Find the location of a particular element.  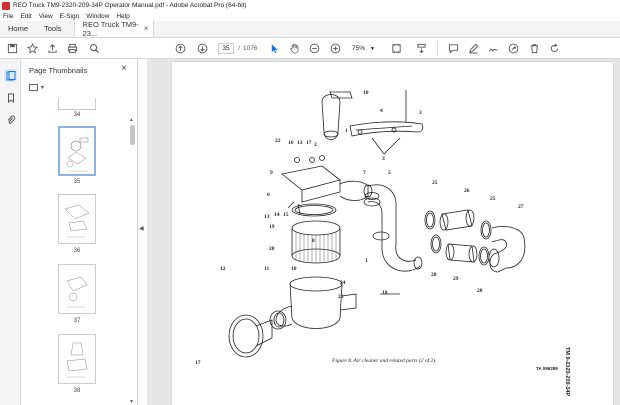

diagram-callout: 4 is located at coordinates (381, 111).